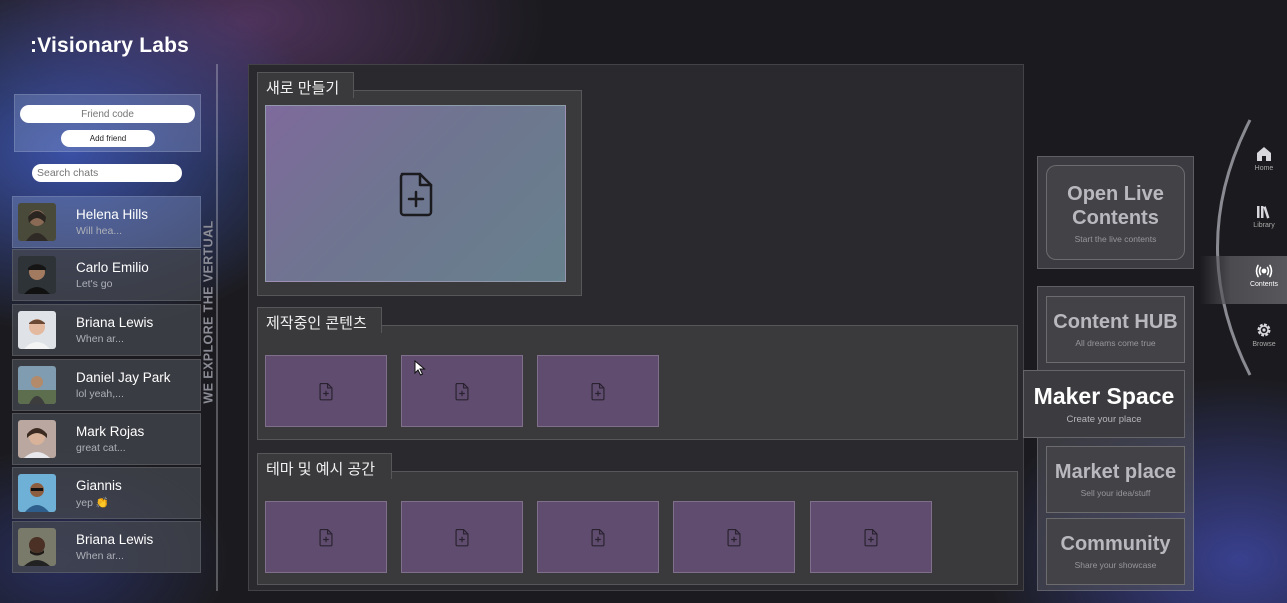  Describe the element at coordinates (324, 466) in the screenshot. I see `themes-title: 테마 및 예시 공간` at that location.